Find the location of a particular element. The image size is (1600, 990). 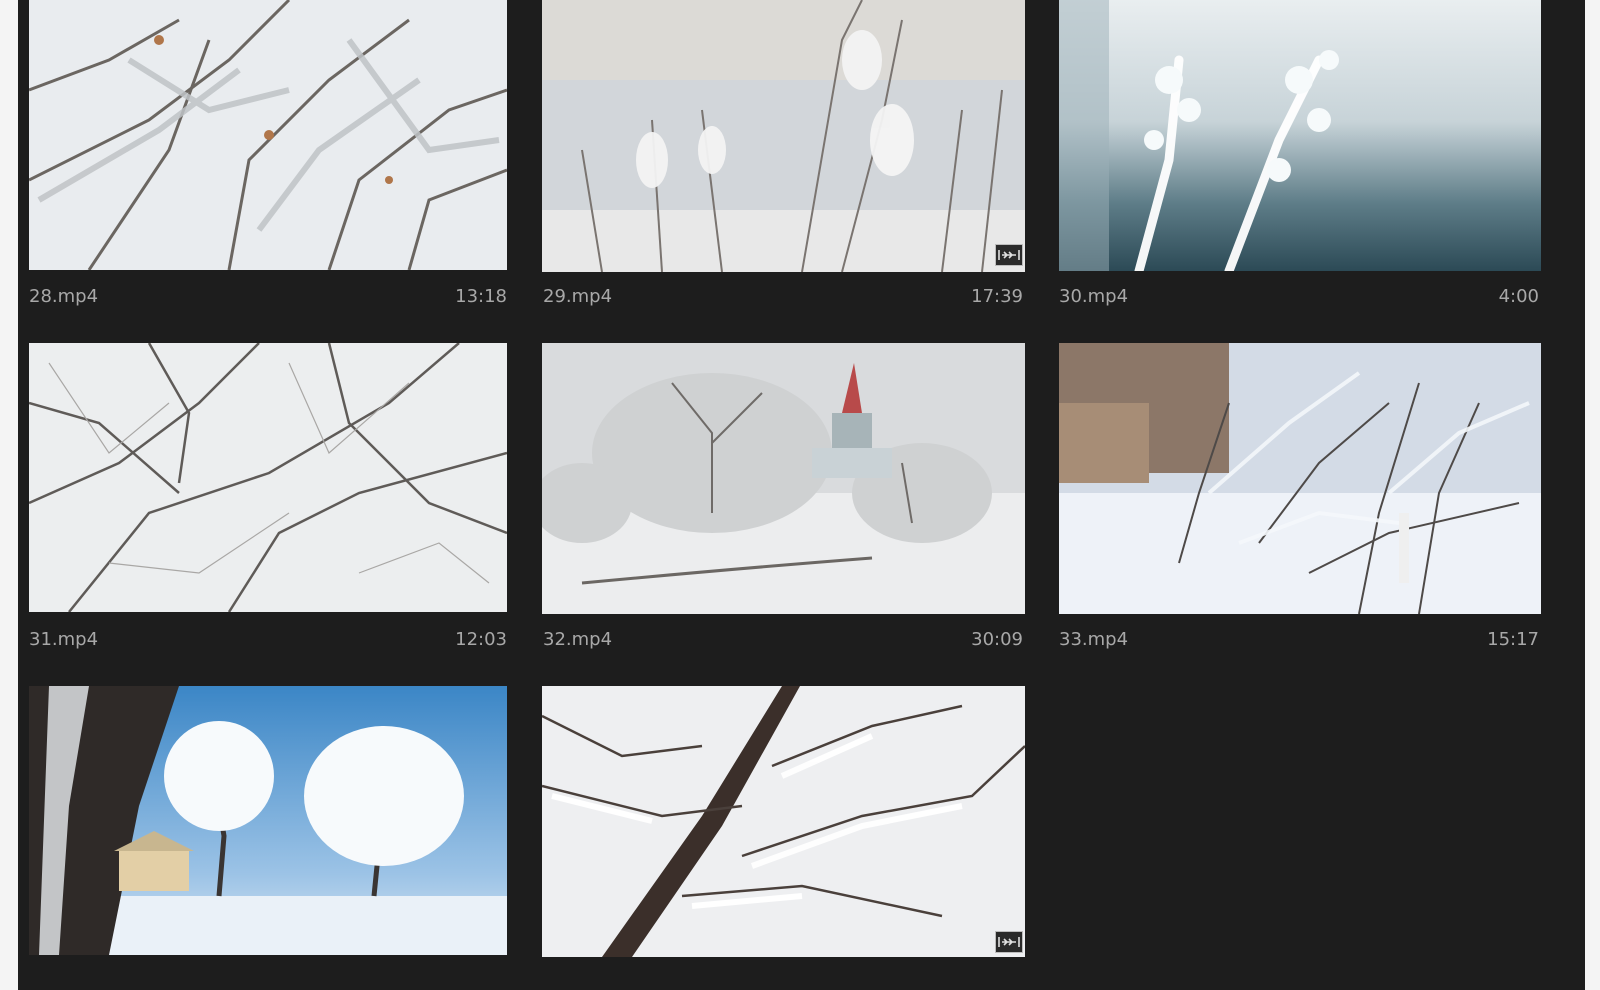

clip-item-32: 32.mp4 30:09 is located at coordinates (783, 503).